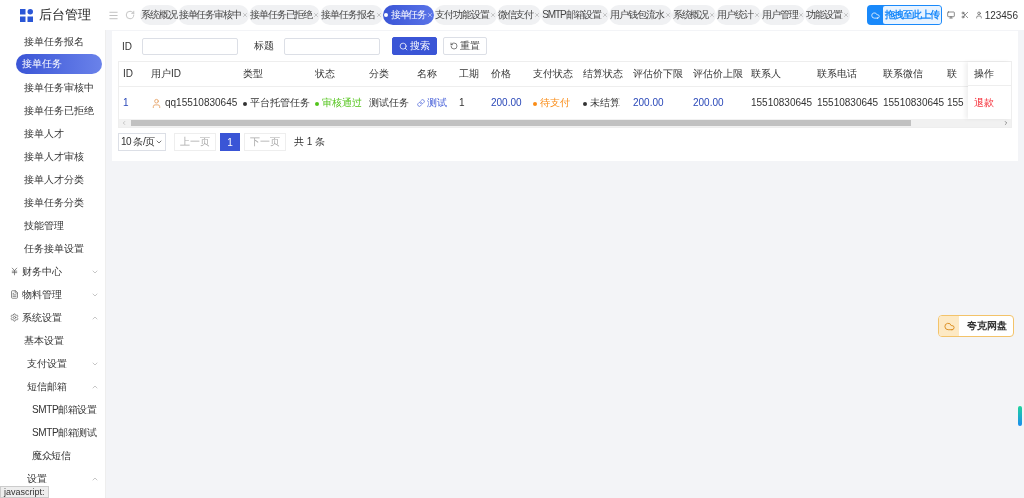 The width and height of the screenshot is (1024, 498). Describe the element at coordinates (230, 142) in the screenshot. I see `page-button: 1` at that location.